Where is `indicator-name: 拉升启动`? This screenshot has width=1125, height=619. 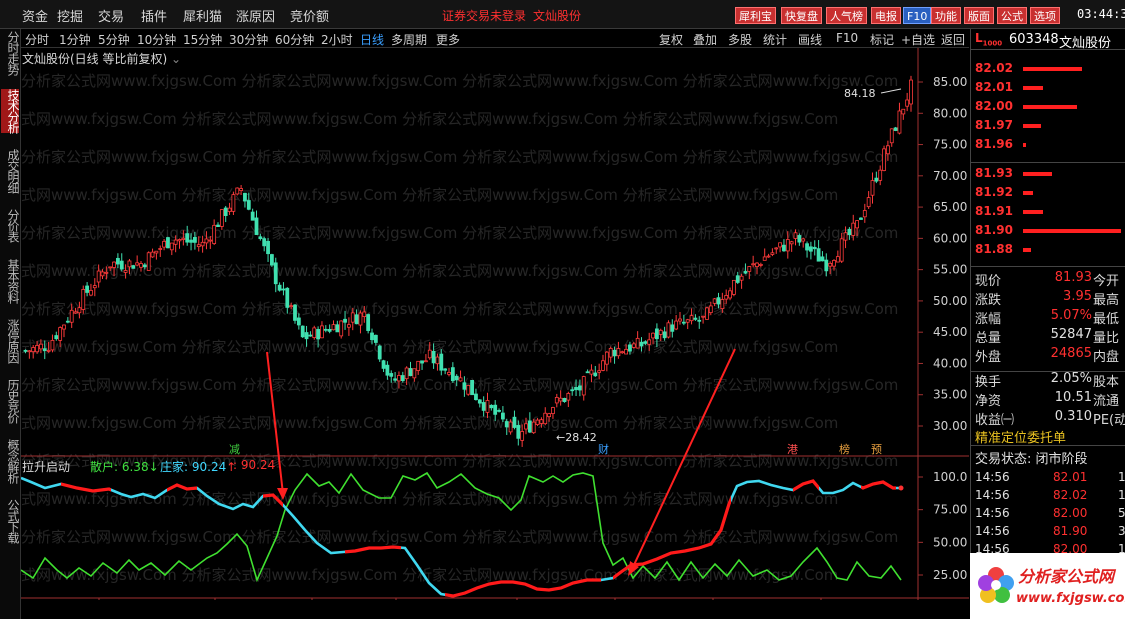 indicator-name: 拉升启动 is located at coordinates (46, 466).